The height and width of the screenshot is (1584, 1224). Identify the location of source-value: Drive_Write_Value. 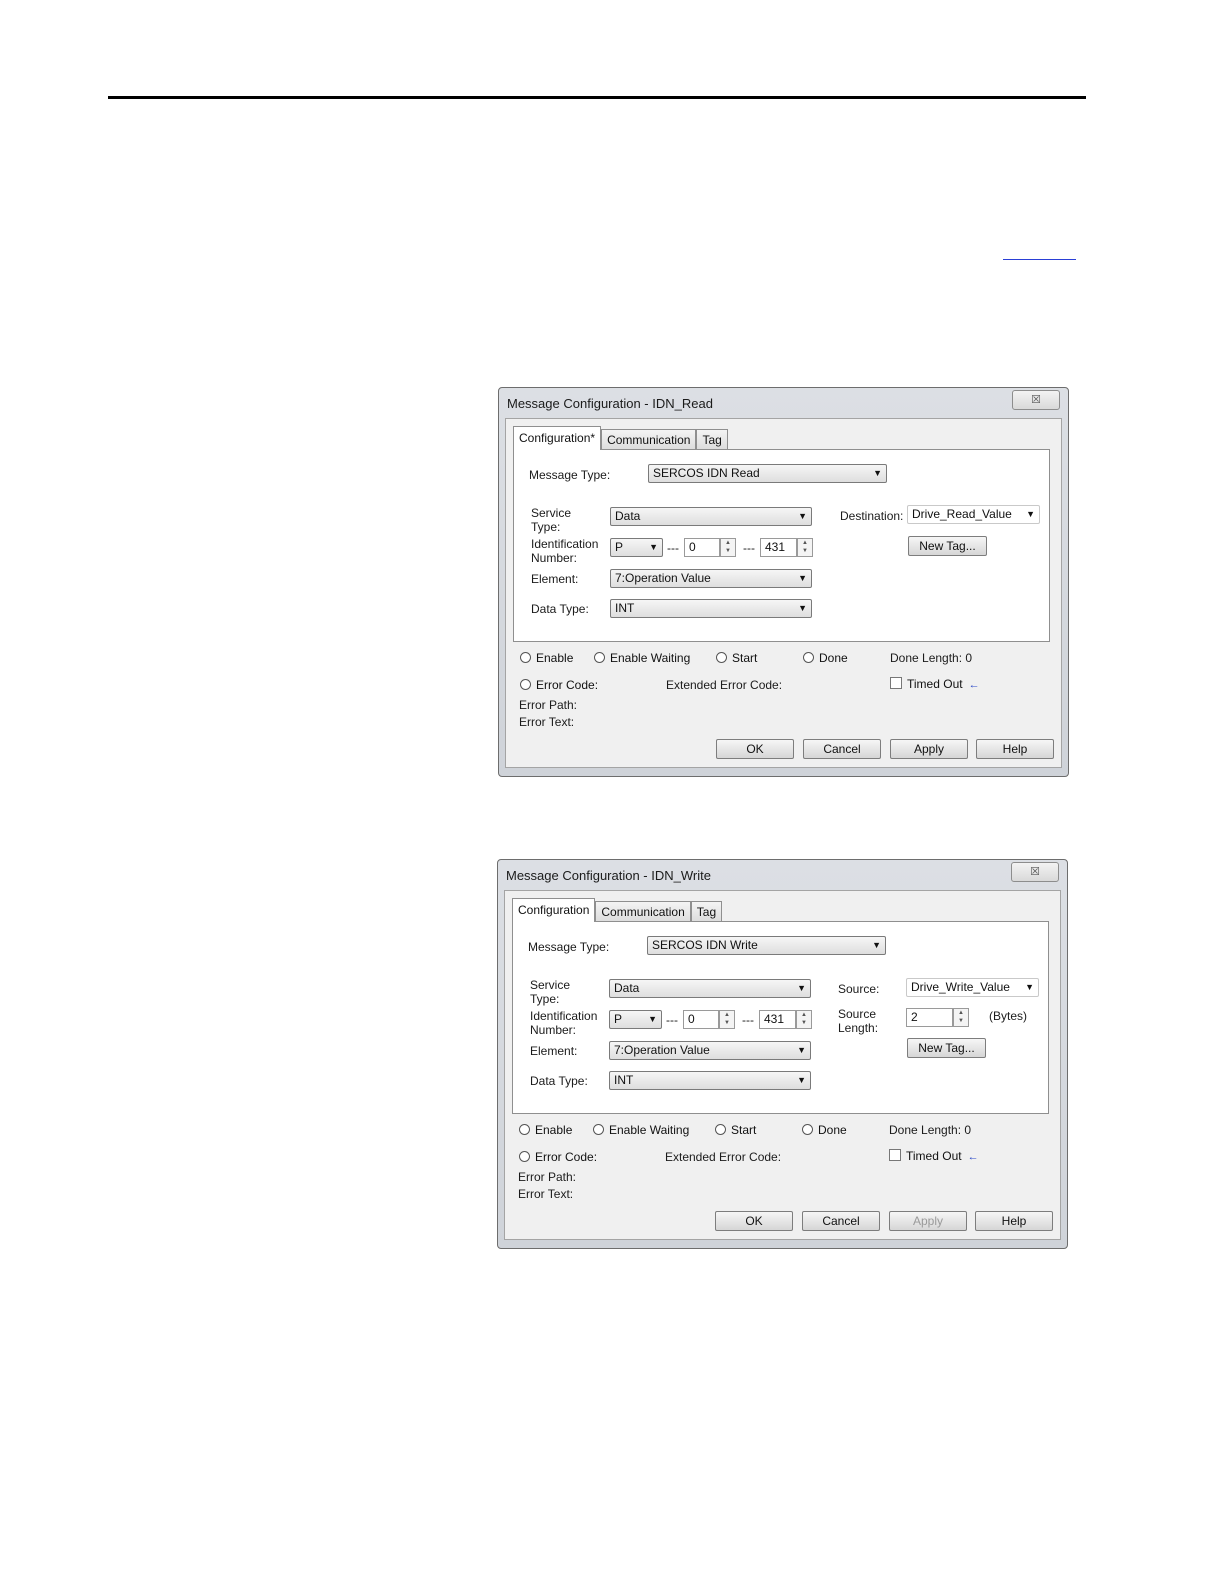
(960, 987).